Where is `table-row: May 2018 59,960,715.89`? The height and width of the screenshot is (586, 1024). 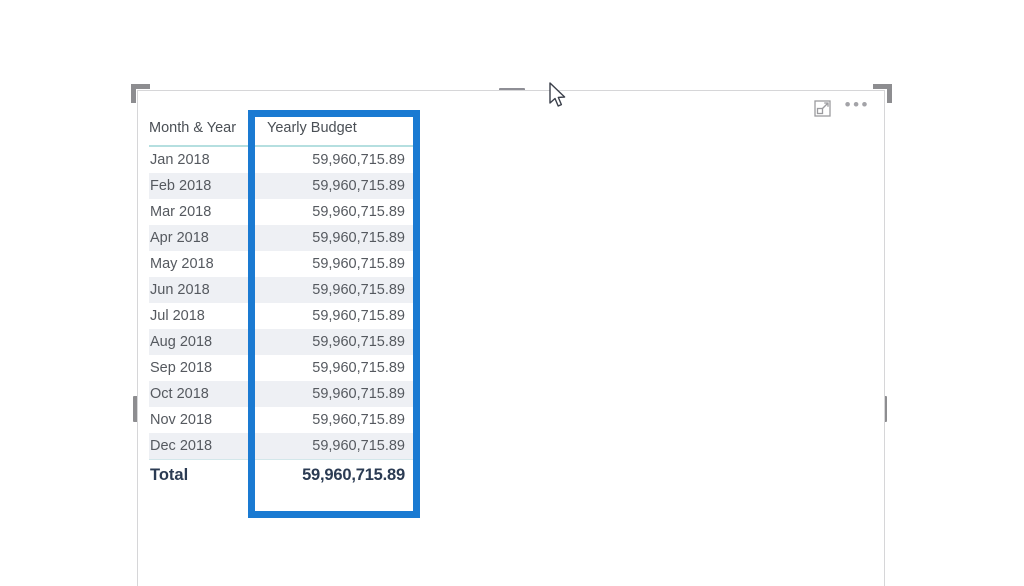 table-row: May 2018 59,960,715.89 is located at coordinates (284, 264).